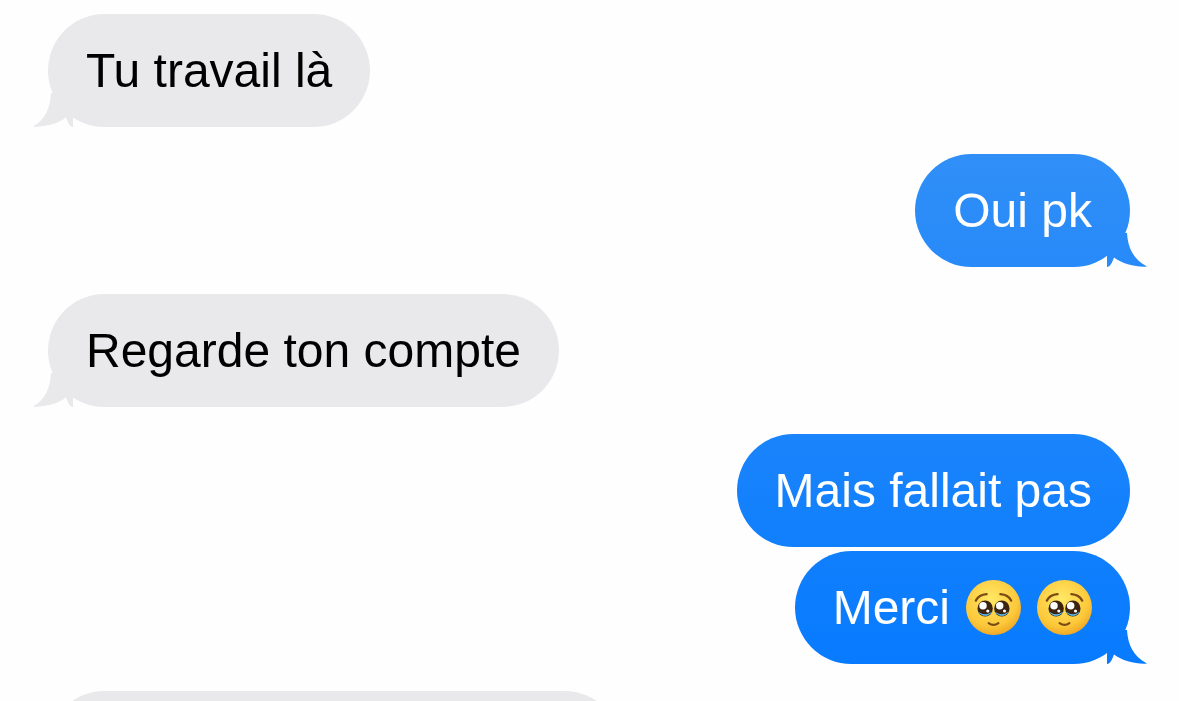 The height and width of the screenshot is (701, 1179). What do you see at coordinates (891, 608) in the screenshot?
I see `message-text: Merci` at bounding box center [891, 608].